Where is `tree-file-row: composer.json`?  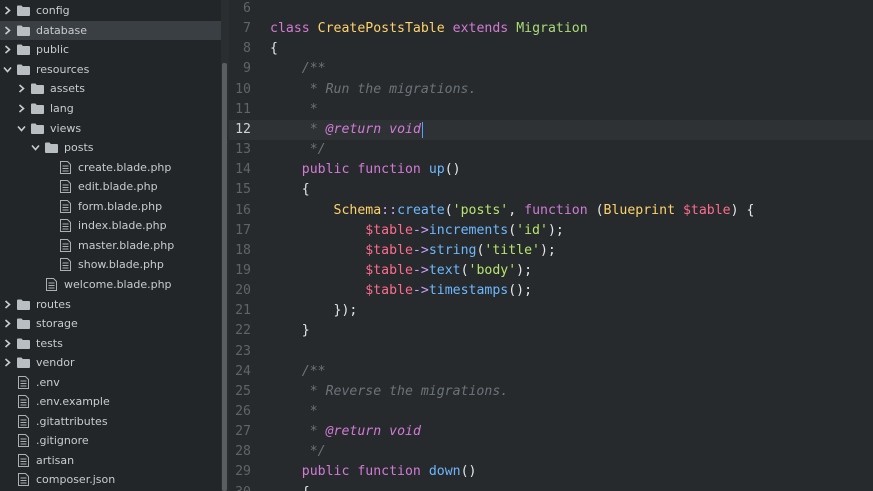
tree-file-row: composer.json is located at coordinates (111, 480).